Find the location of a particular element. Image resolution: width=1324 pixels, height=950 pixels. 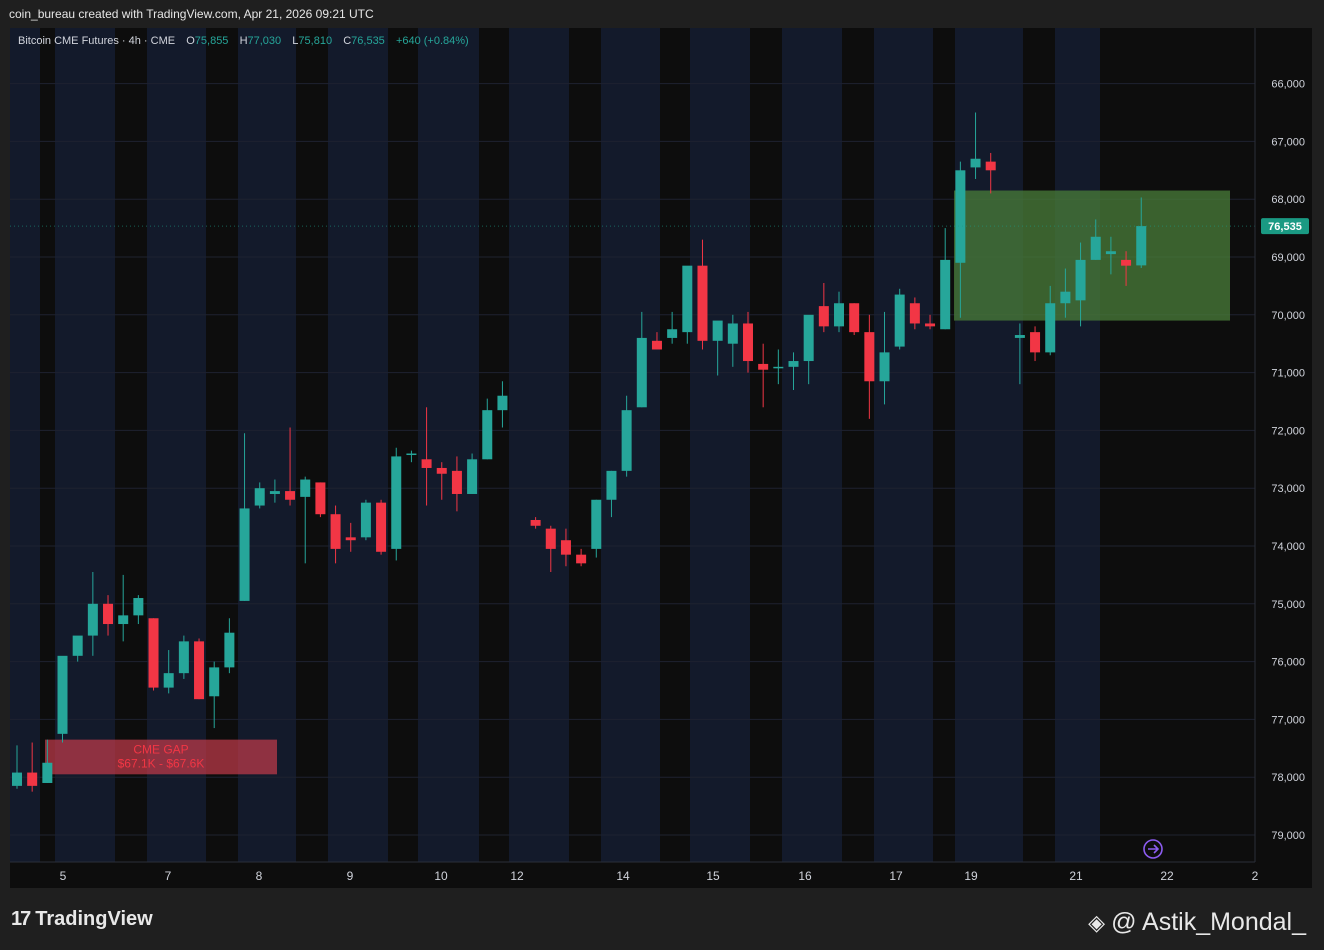

x-tick-label: 2 is located at coordinates (1255, 876).